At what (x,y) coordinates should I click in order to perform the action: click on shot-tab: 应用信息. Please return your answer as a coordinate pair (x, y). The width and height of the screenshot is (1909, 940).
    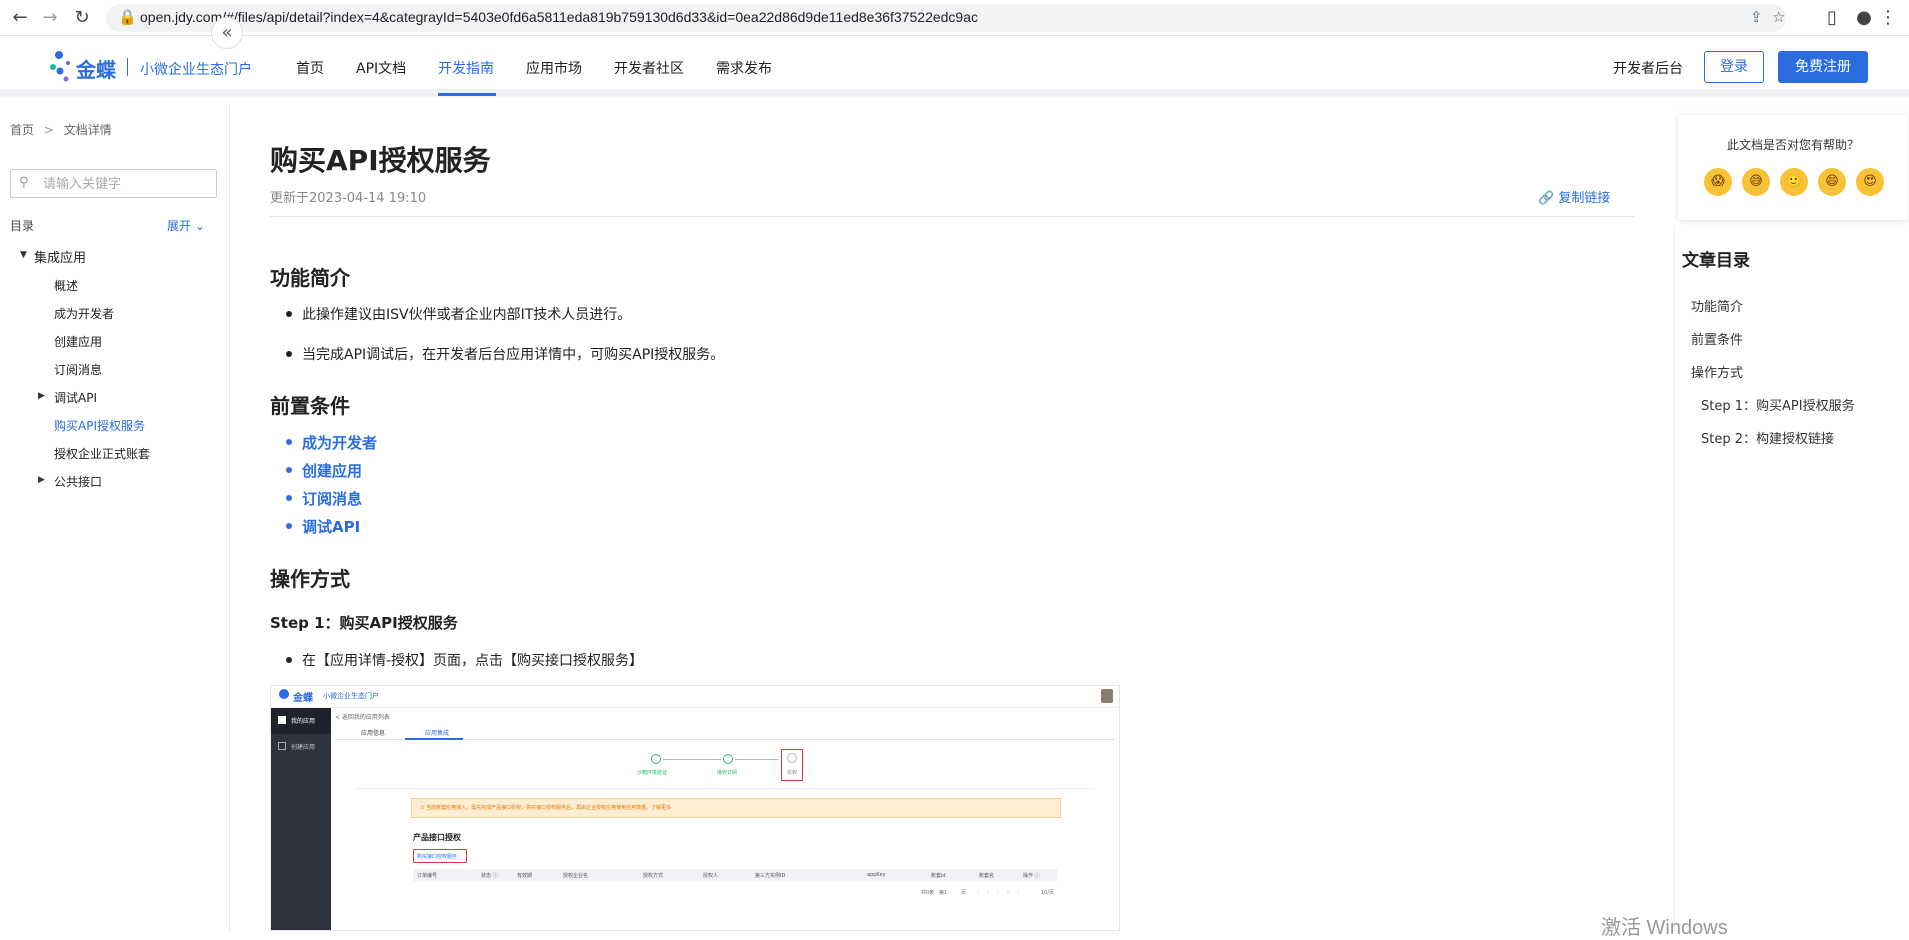
    Looking at the image, I should click on (373, 733).